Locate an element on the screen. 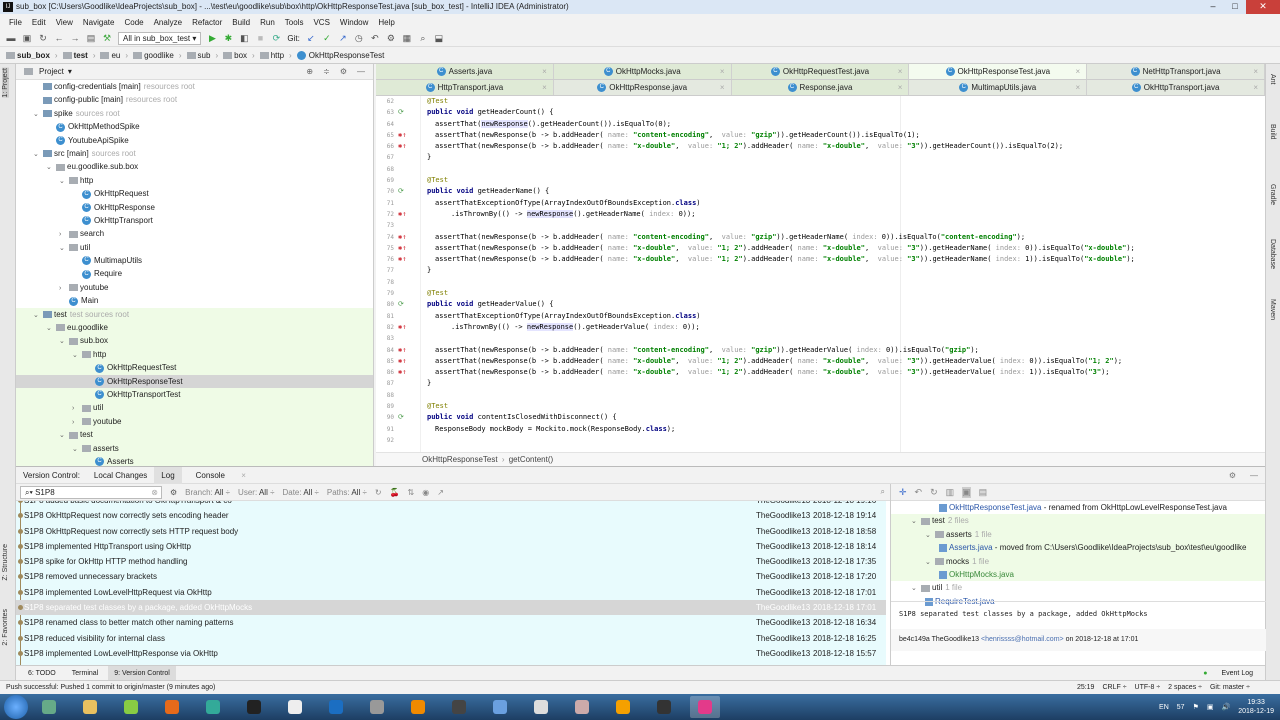 The image size is (1280, 720). forward-icon: → is located at coordinates (75, 38).